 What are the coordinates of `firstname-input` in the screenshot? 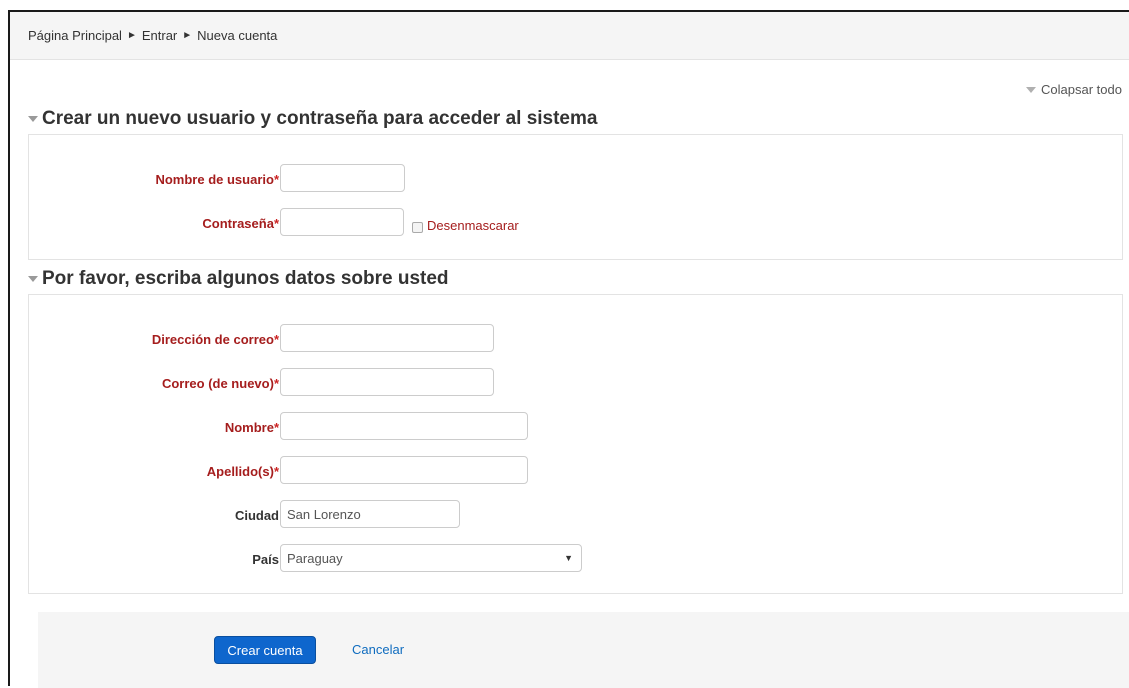 It's located at (404, 426).